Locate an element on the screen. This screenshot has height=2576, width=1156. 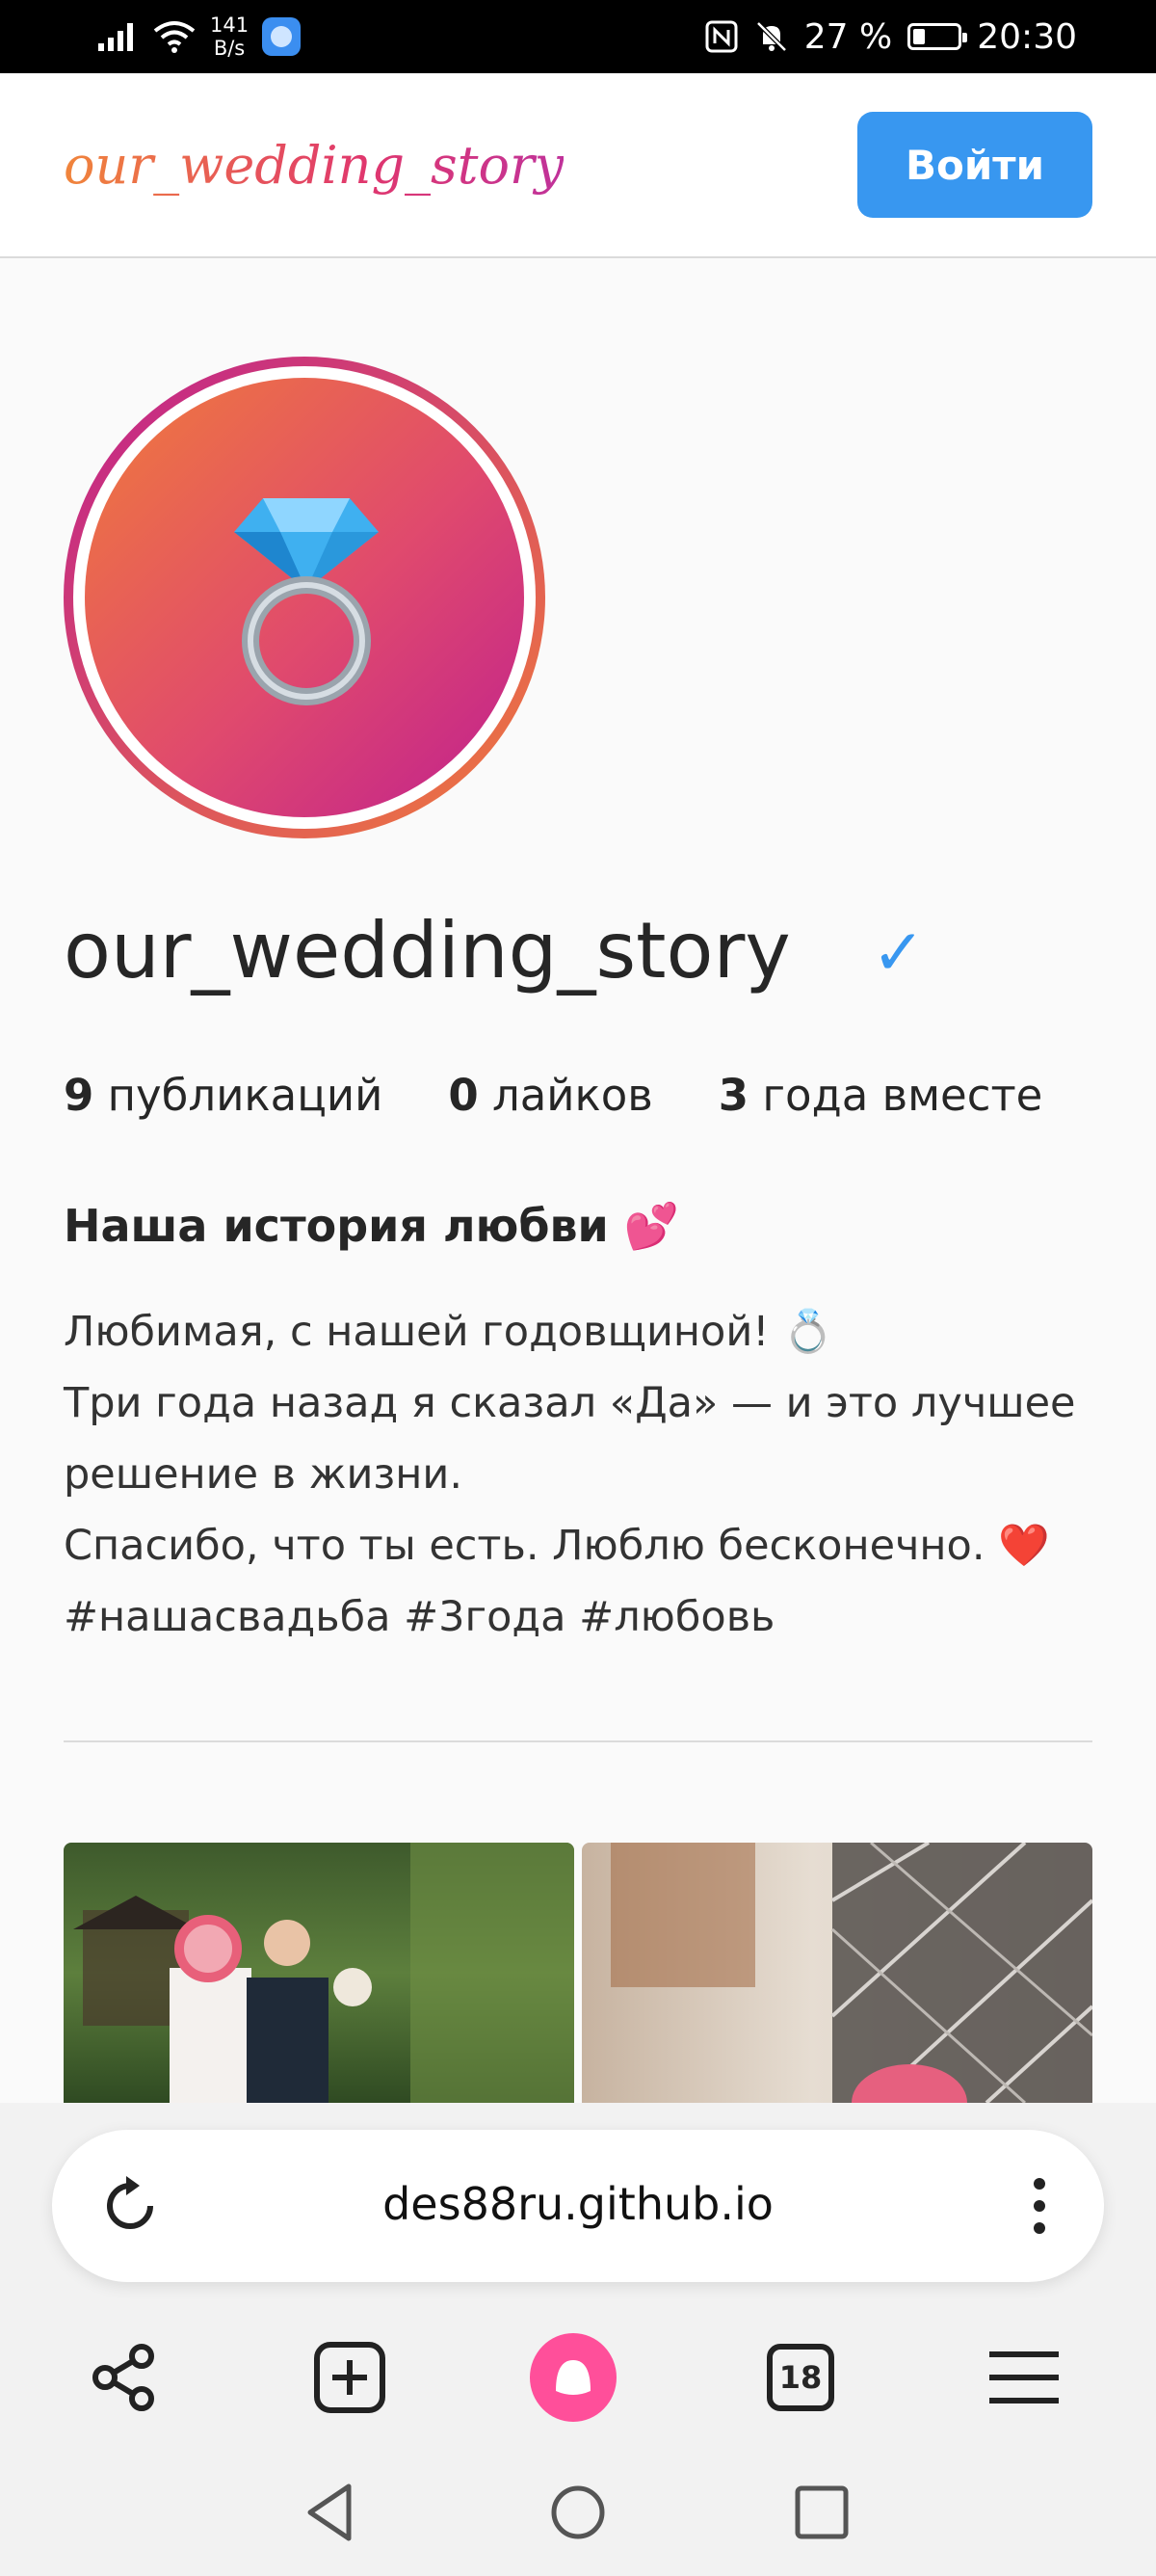
clock: 20:30 is located at coordinates (1027, 36).